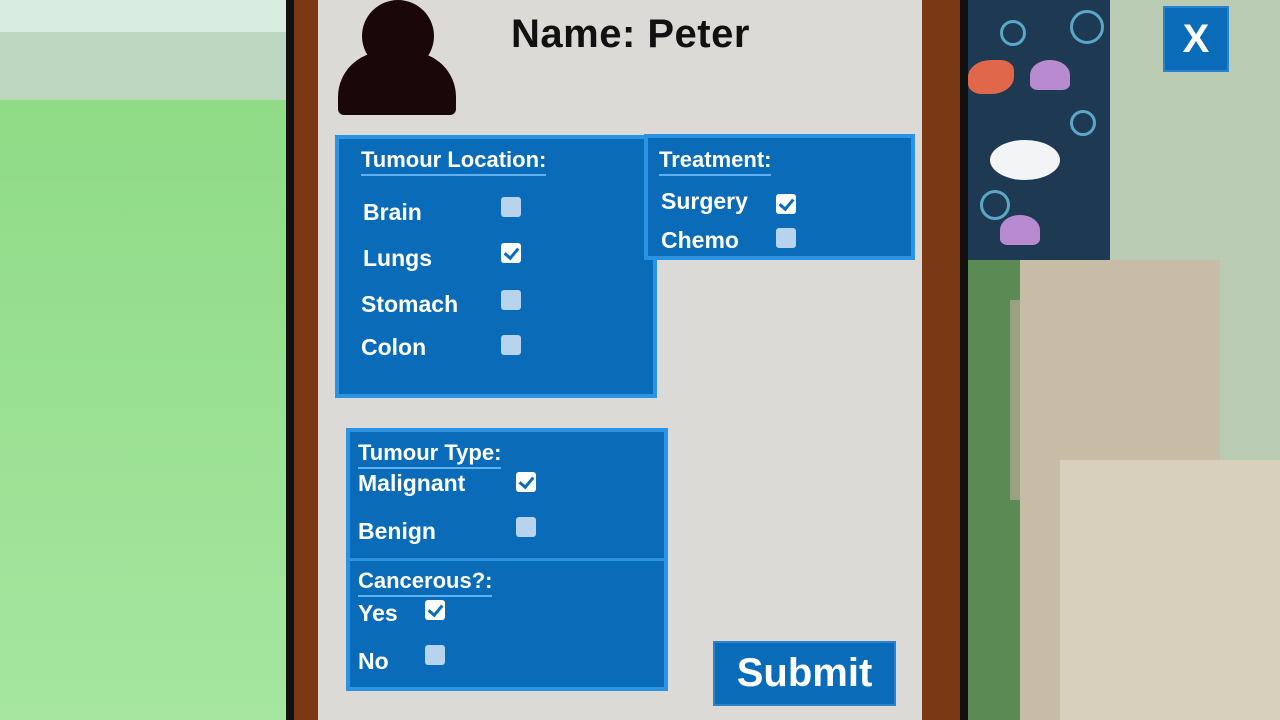  I want to click on patient-name: Name: Peter, so click(630, 34).